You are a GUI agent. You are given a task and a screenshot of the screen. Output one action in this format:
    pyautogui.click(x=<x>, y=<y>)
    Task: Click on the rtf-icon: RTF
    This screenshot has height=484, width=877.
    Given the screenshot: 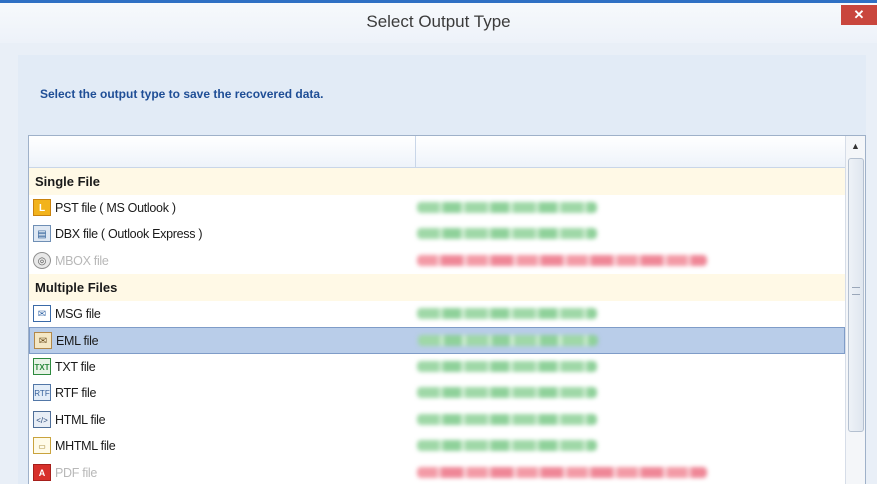 What is the action you would take?
    pyautogui.click(x=42, y=392)
    